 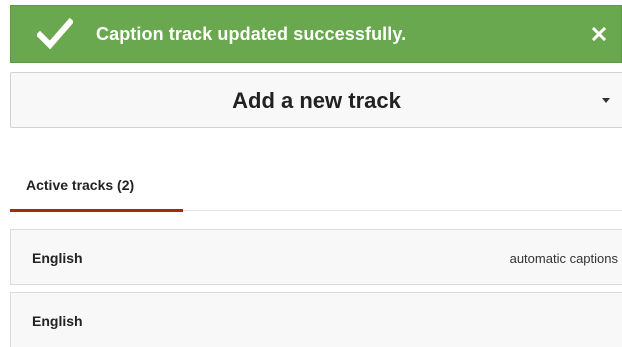 I want to click on track-tabs: Active tracks (2), so click(x=316, y=186).